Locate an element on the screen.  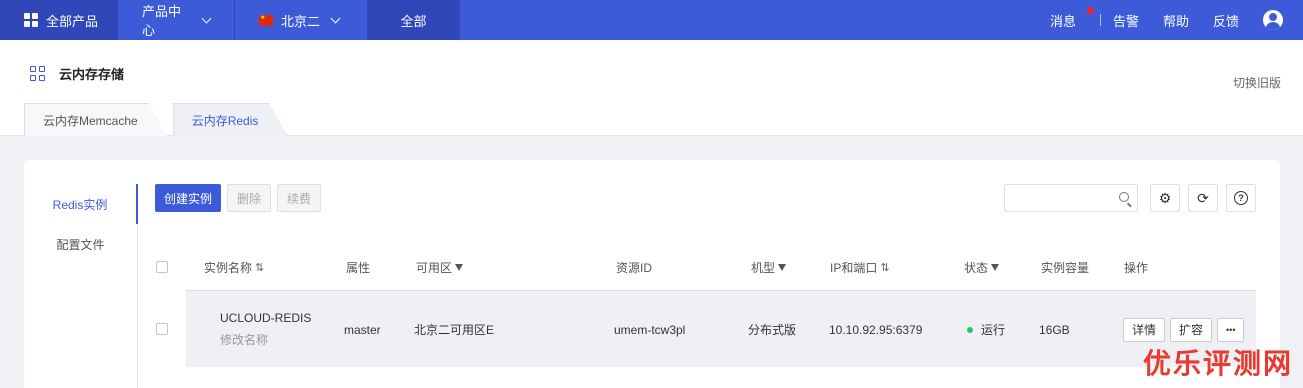
region-label: 北京二 is located at coordinates (301, 21).